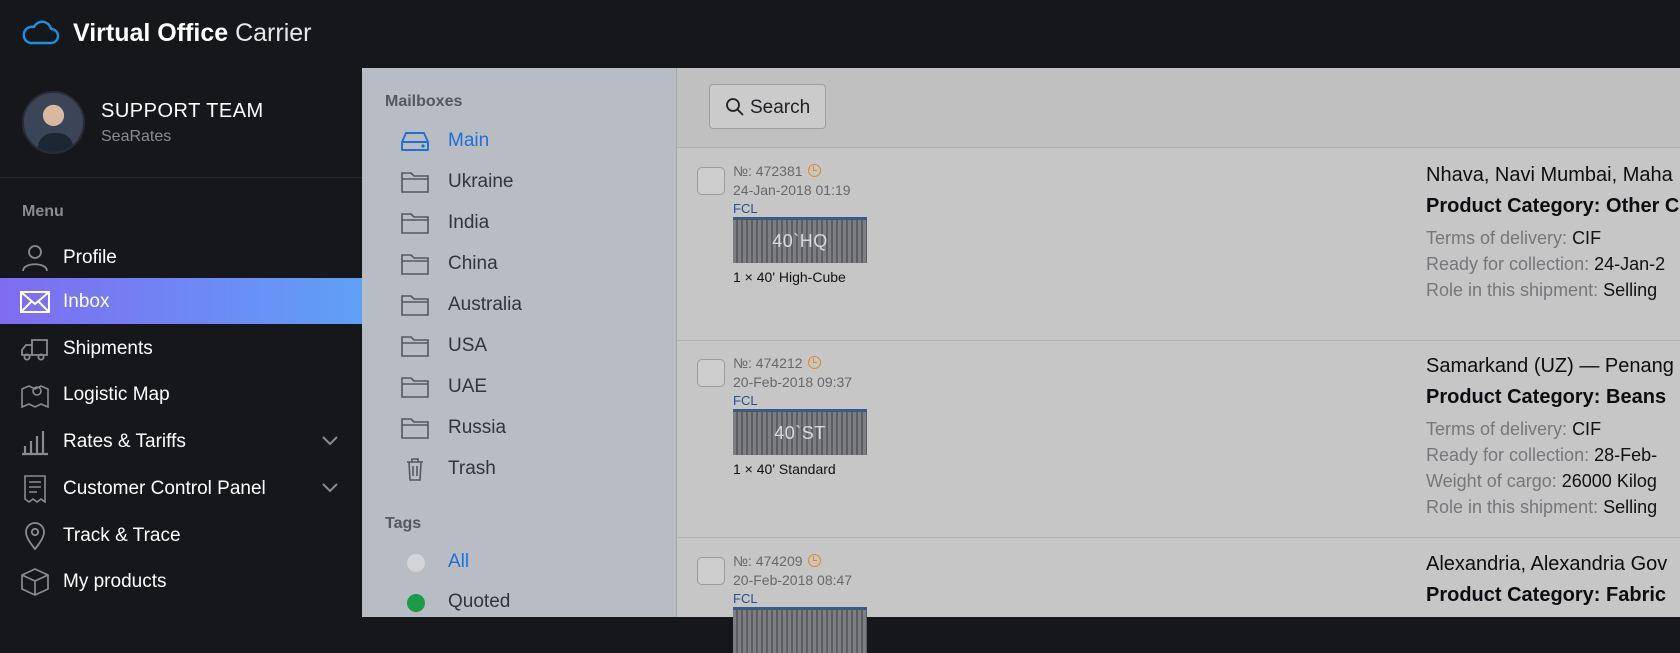 The height and width of the screenshot is (653, 1680). I want to click on request-date: 20-Feb-2018 08:47, so click(793, 580).